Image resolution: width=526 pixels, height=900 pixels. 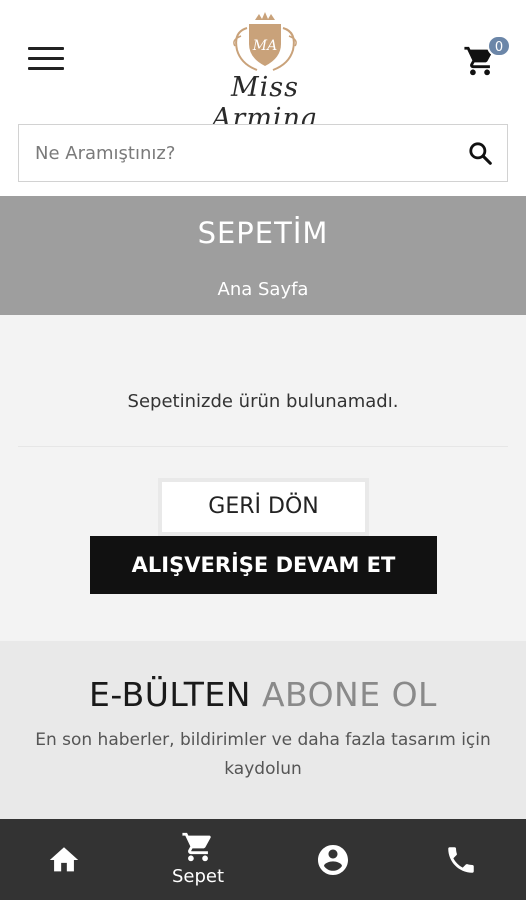 I want to click on header: MA Miss Armina 0, so click(x=263, y=67).